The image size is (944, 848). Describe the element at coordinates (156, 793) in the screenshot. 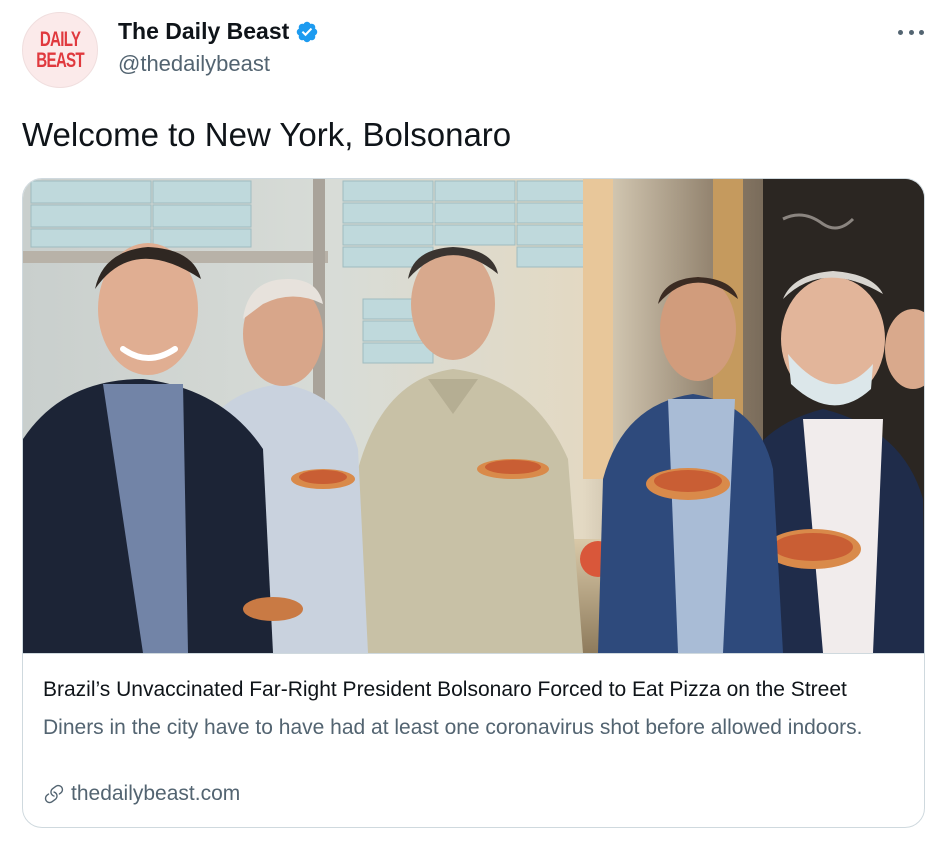

I see `card-domain-text: thedailybeast.com` at that location.